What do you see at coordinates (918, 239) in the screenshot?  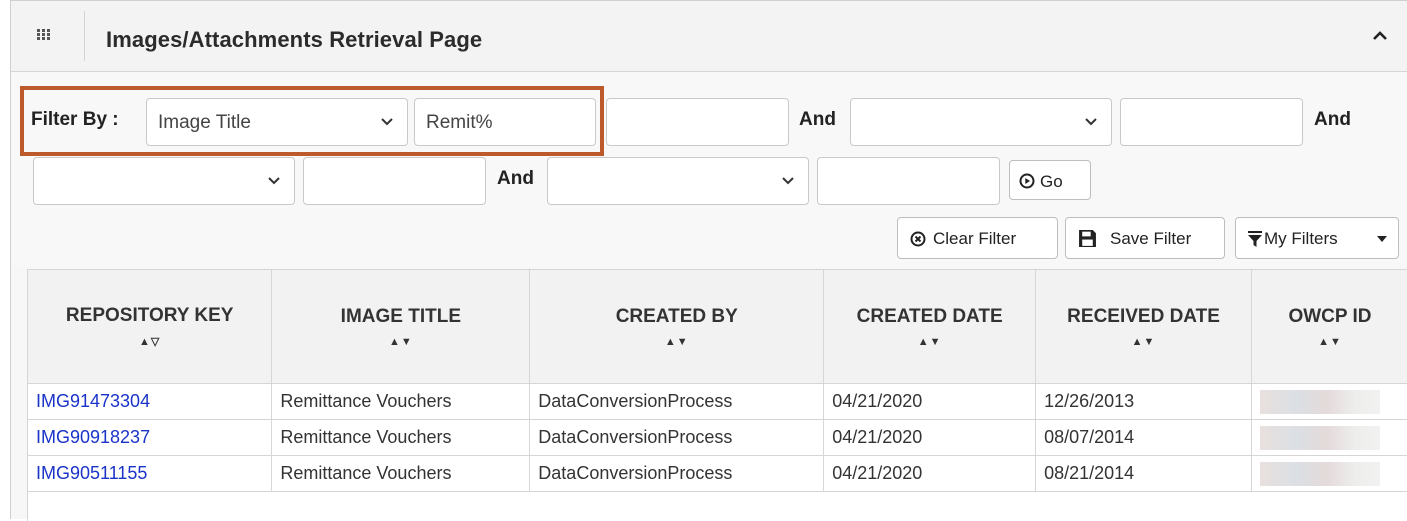 I see `close-circle-icon` at bounding box center [918, 239].